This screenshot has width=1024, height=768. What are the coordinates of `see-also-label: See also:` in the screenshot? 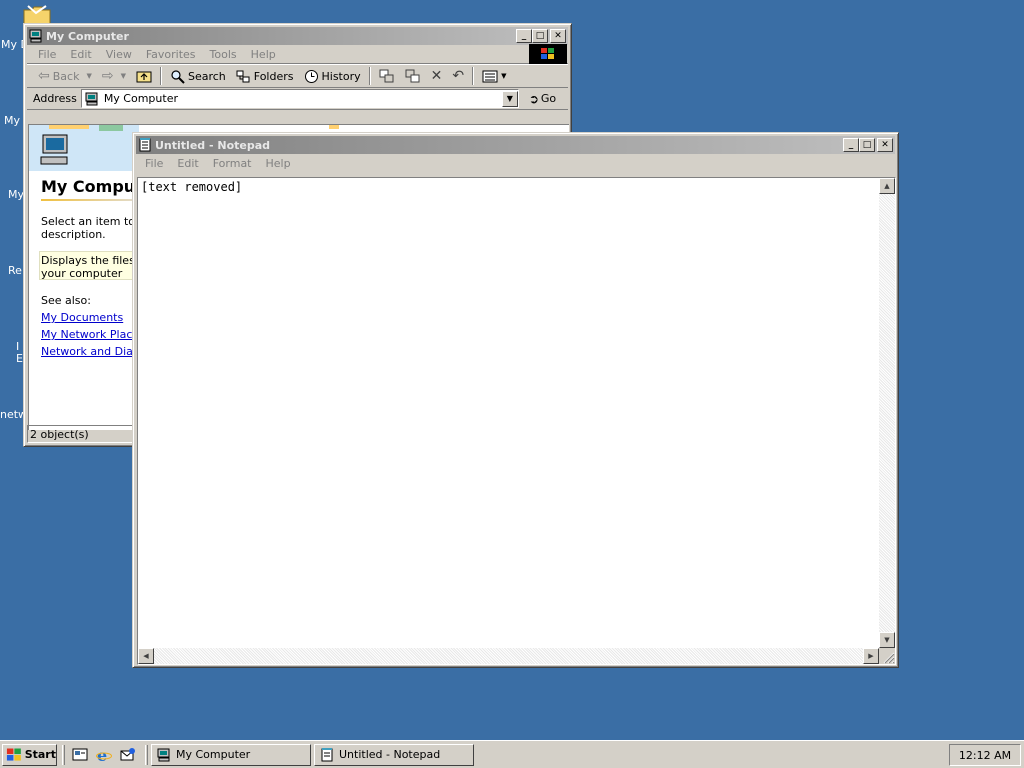 It's located at (66, 300).